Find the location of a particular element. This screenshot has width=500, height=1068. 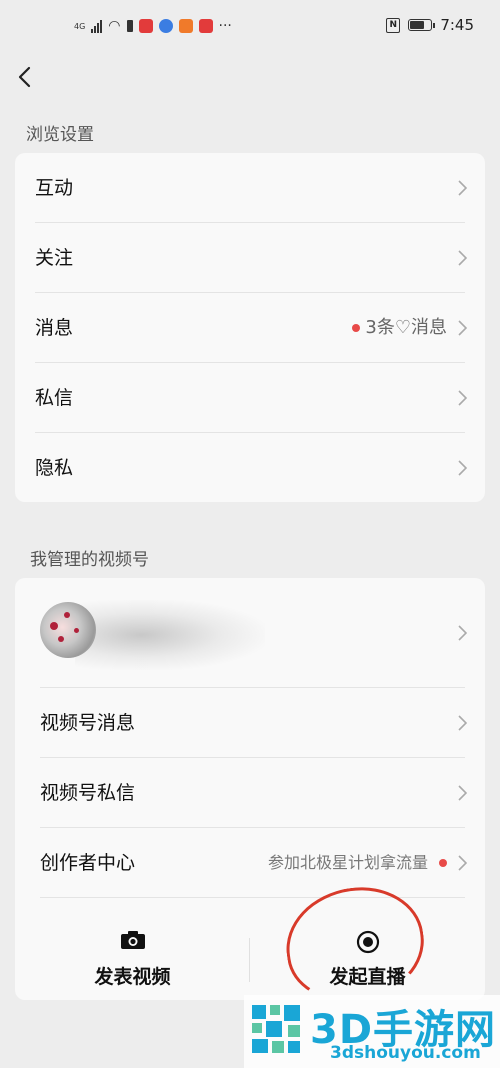

channels-section-title: 我管理的视频号 is located at coordinates (89, 560).